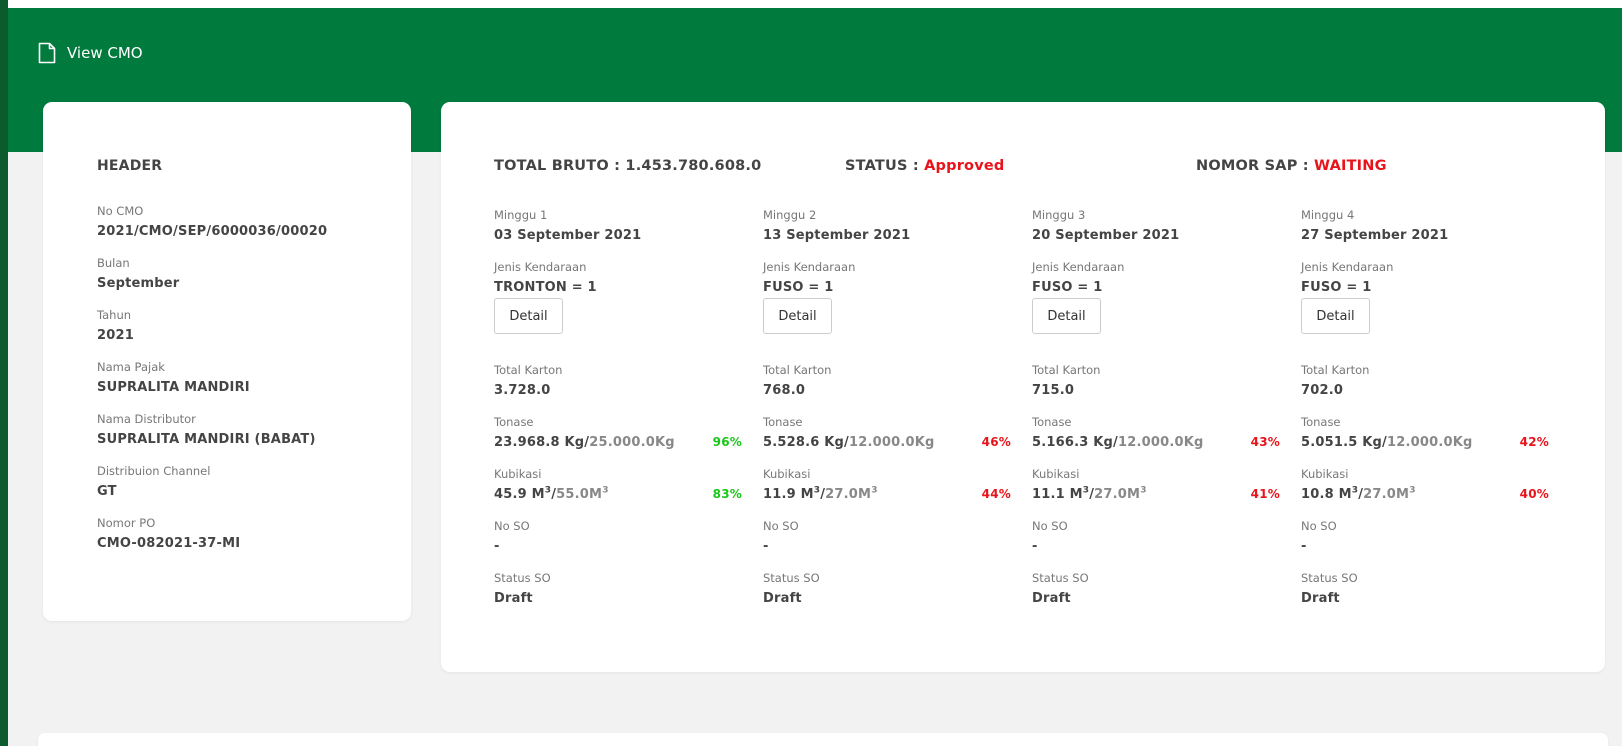 Image resolution: width=1622 pixels, height=746 pixels. What do you see at coordinates (727, 442) in the screenshot?
I see `tonase-percent: 96%` at bounding box center [727, 442].